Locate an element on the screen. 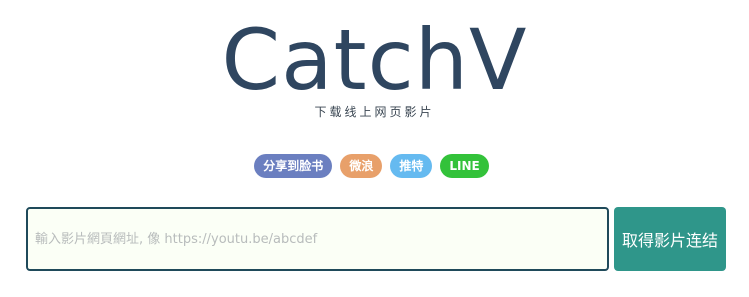 The height and width of the screenshot is (297, 749). share-weibo-button: 微浪 is located at coordinates (361, 166).